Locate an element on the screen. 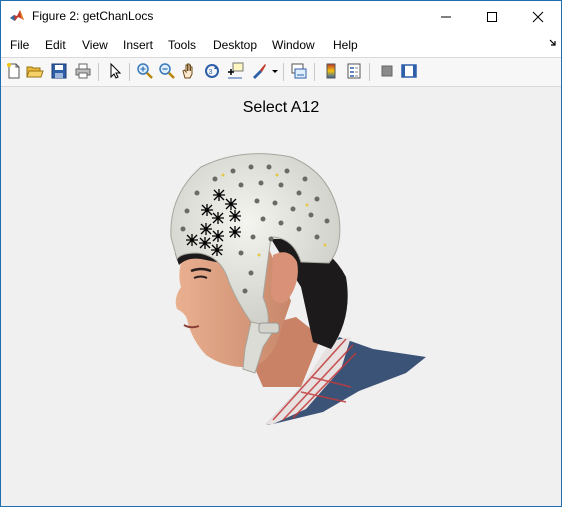  menu-insert: Insert is located at coordinates (138, 45).